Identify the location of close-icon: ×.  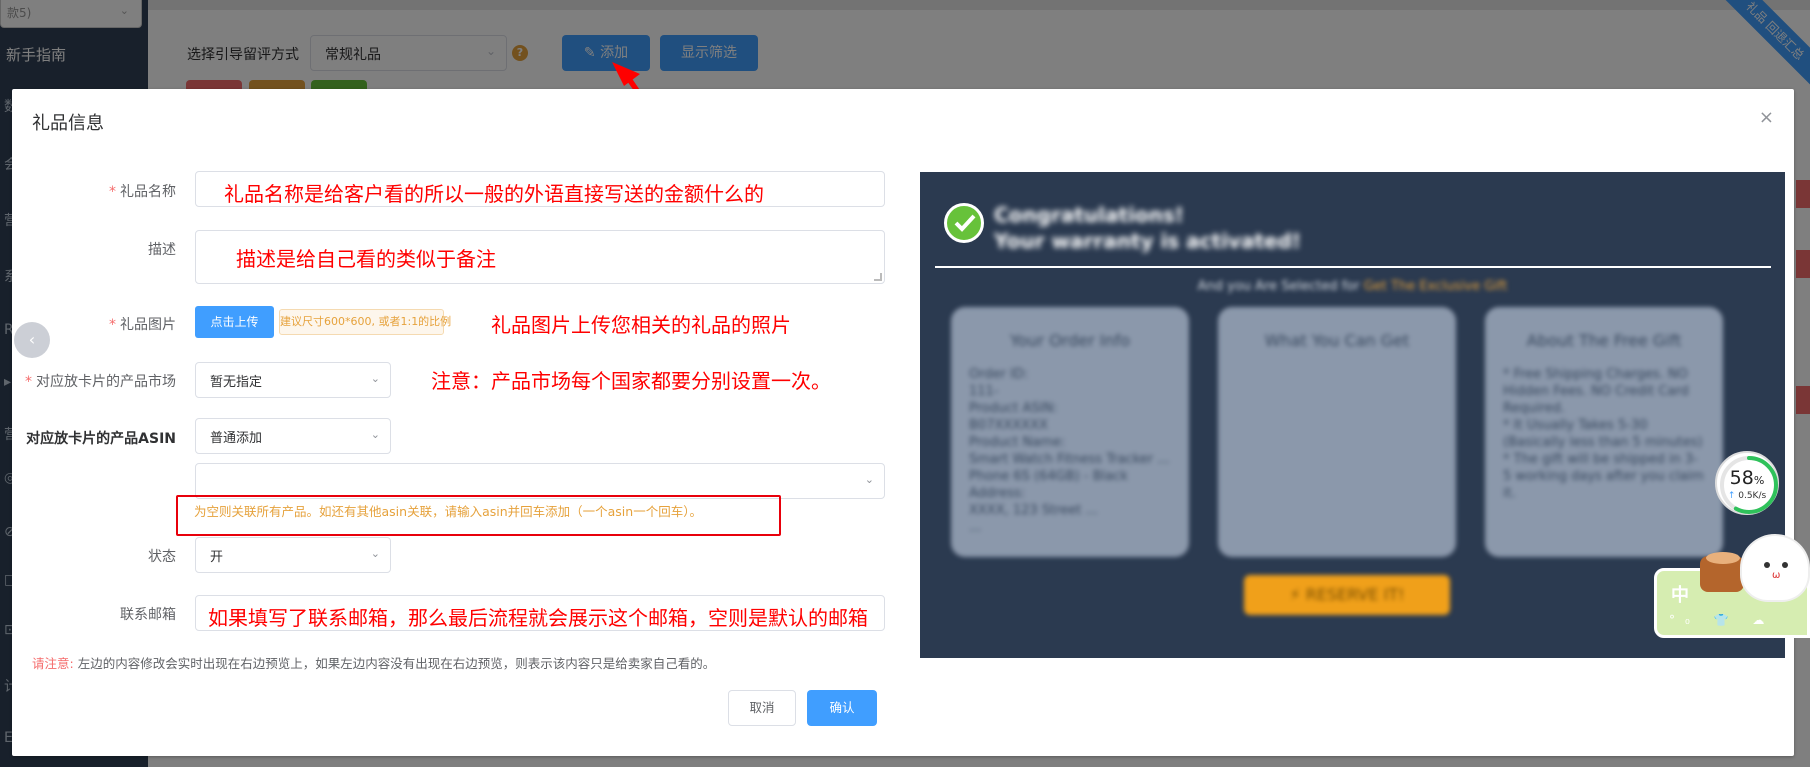
(1766, 117).